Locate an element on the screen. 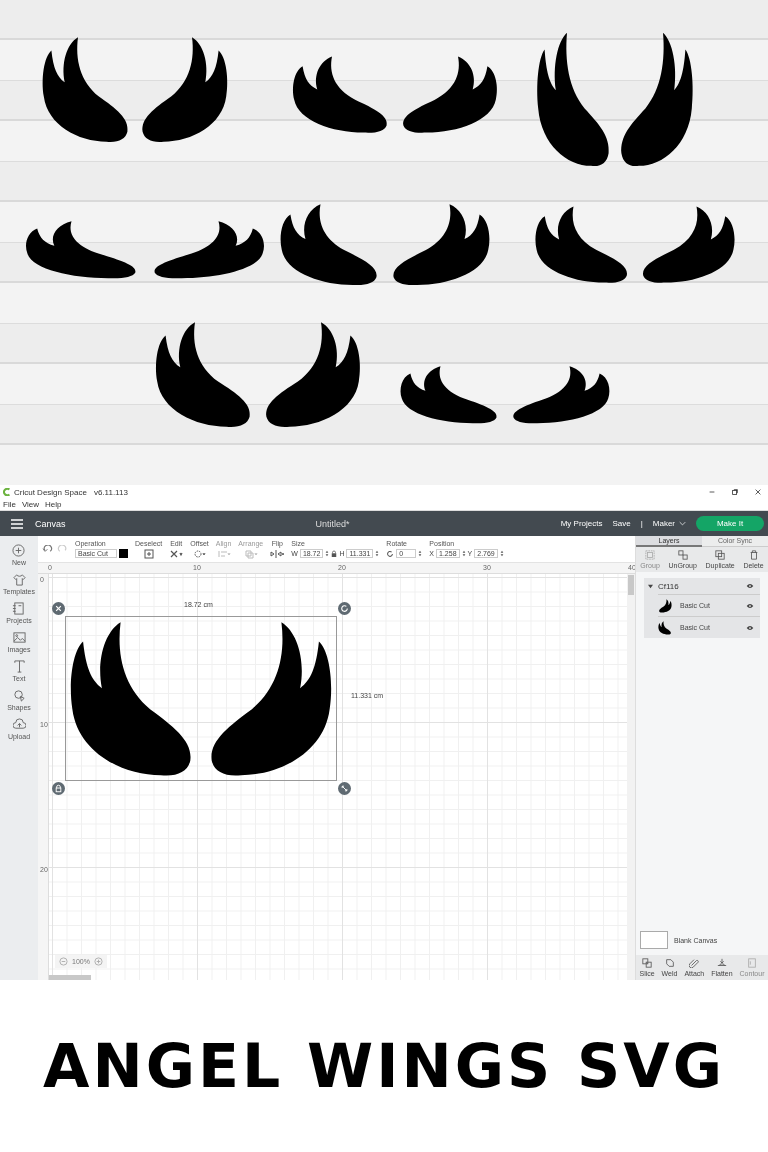 Image resolution: width=768 pixels, height=1152 pixels. document-title: Untitled* is located at coordinates (332, 523).